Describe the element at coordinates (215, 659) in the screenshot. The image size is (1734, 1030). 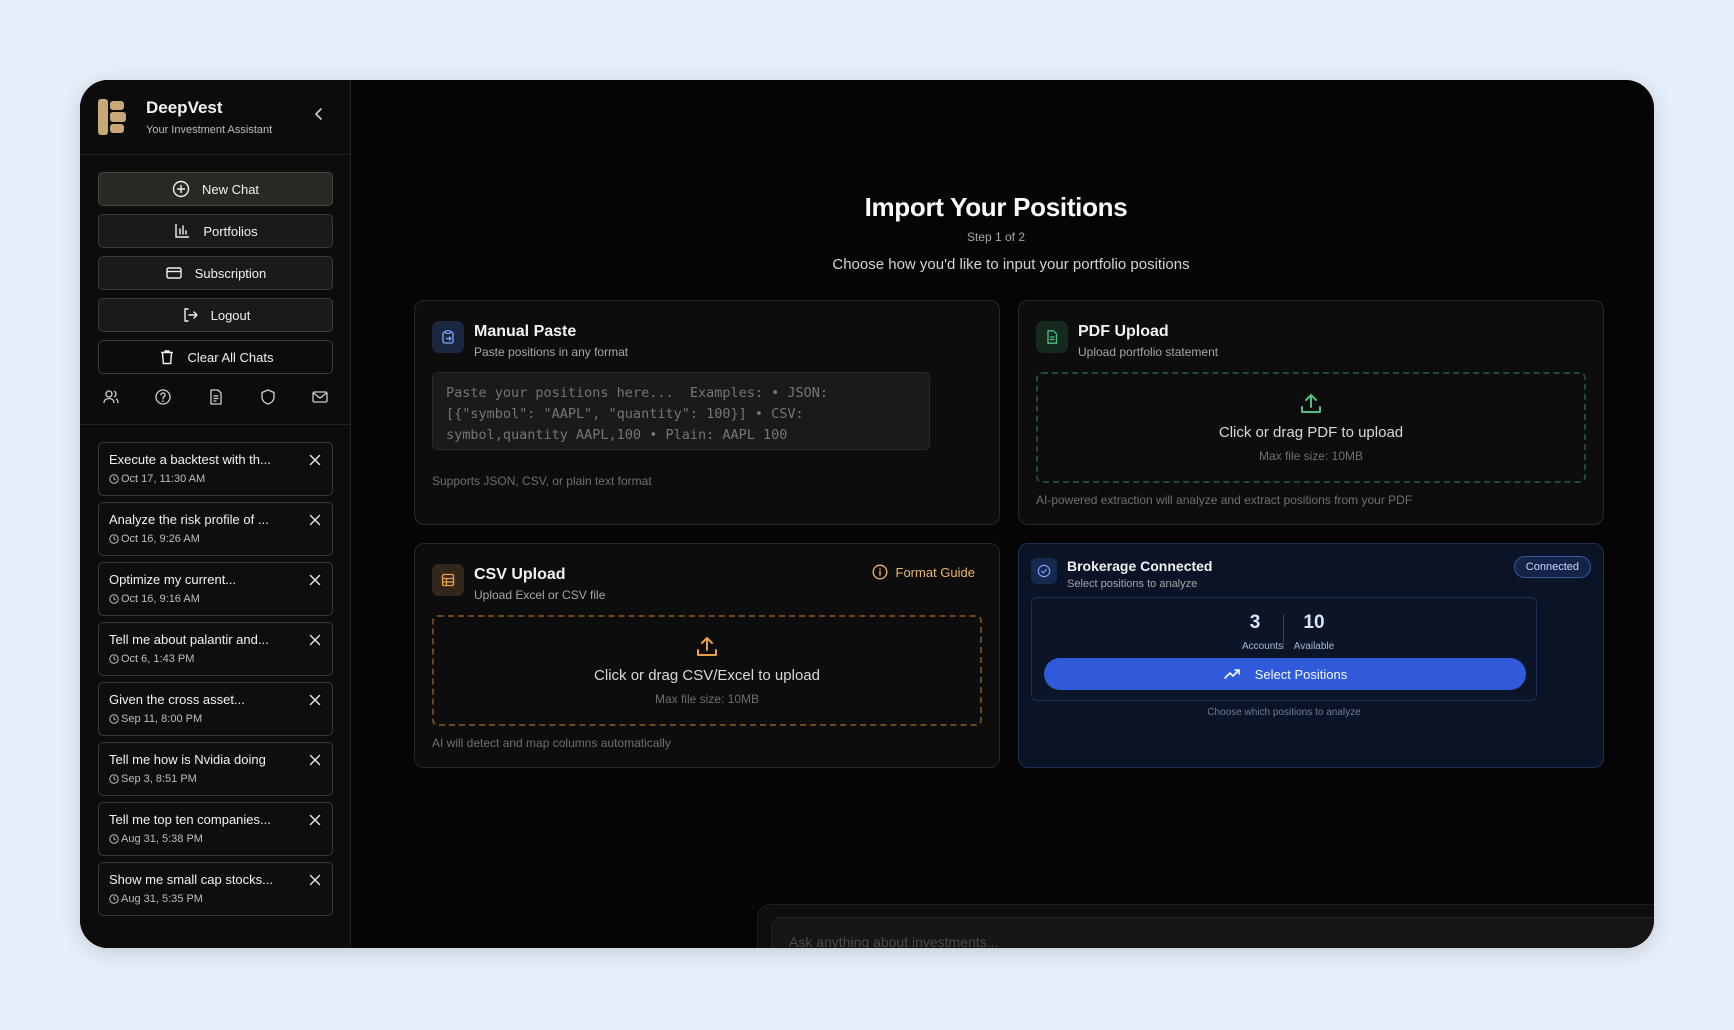
I see `chat-timestamp: Oct 6, 1:43 PM` at that location.